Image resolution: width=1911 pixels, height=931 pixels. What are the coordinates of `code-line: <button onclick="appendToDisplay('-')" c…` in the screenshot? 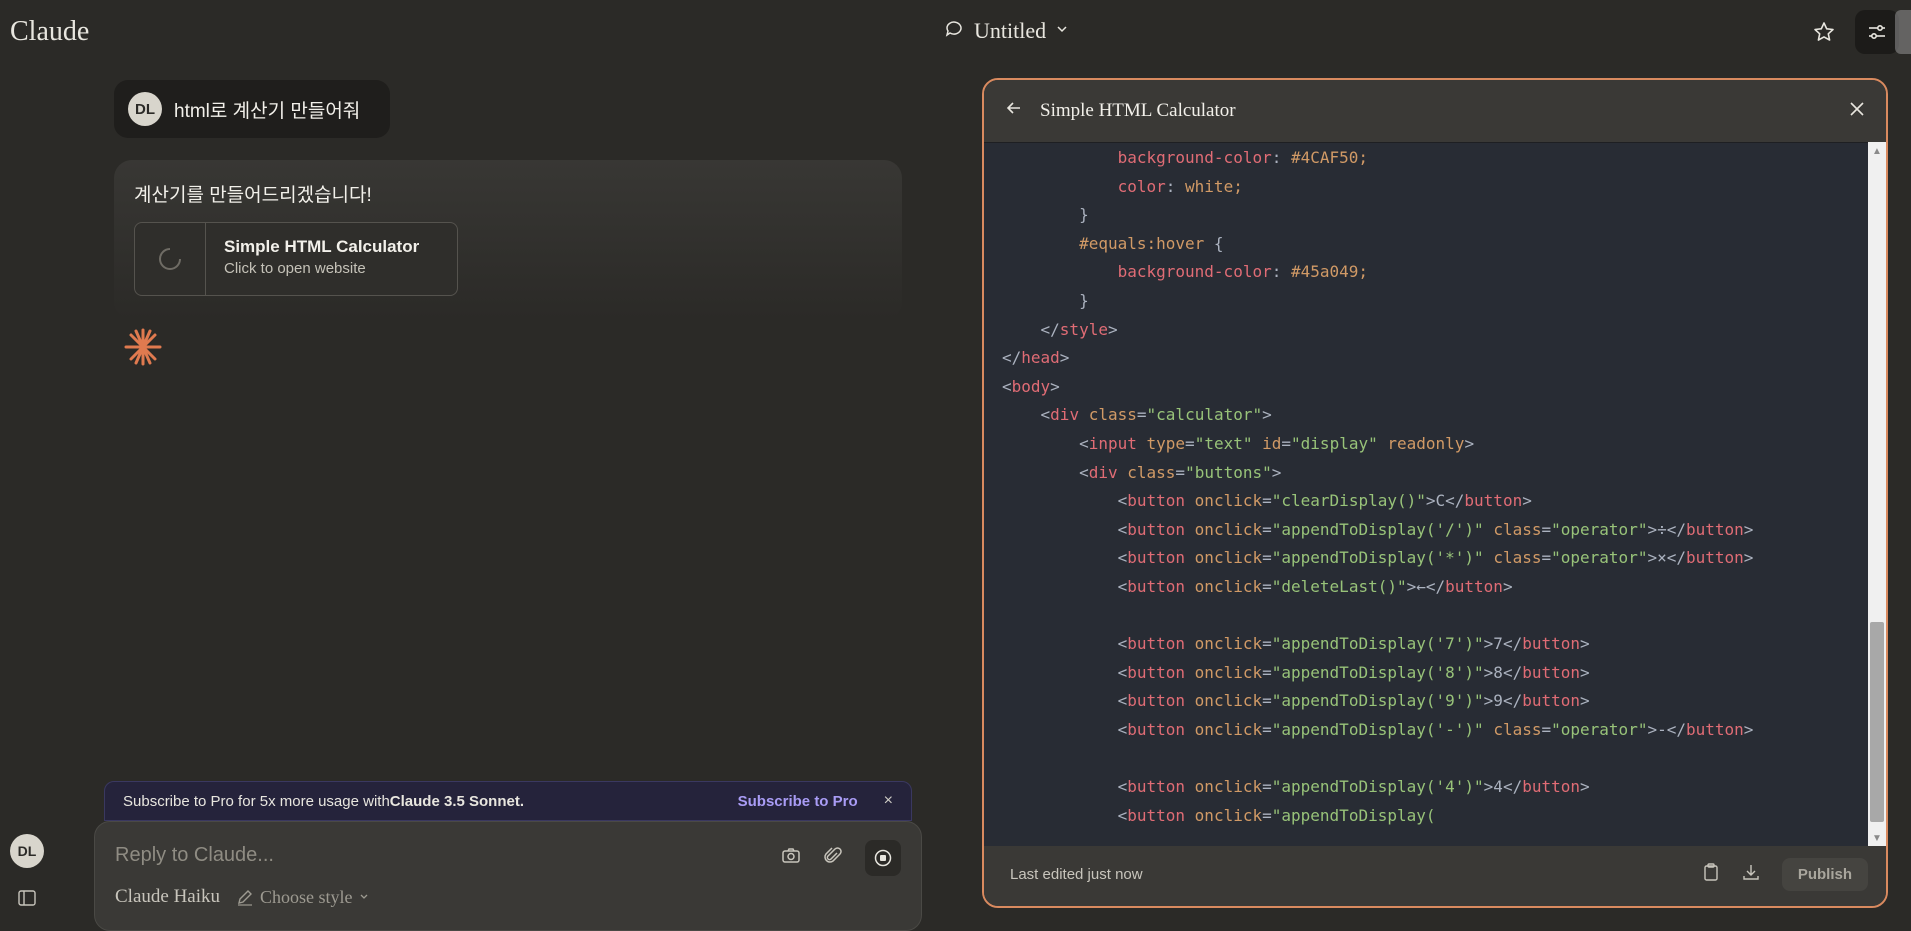 It's located at (1378, 729).